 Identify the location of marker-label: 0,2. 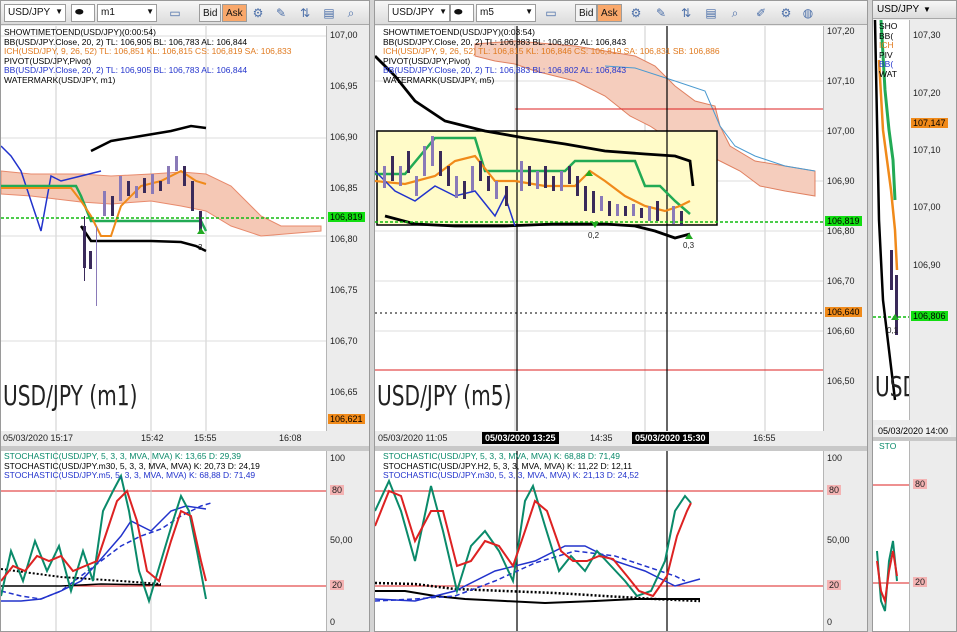
(594, 235).